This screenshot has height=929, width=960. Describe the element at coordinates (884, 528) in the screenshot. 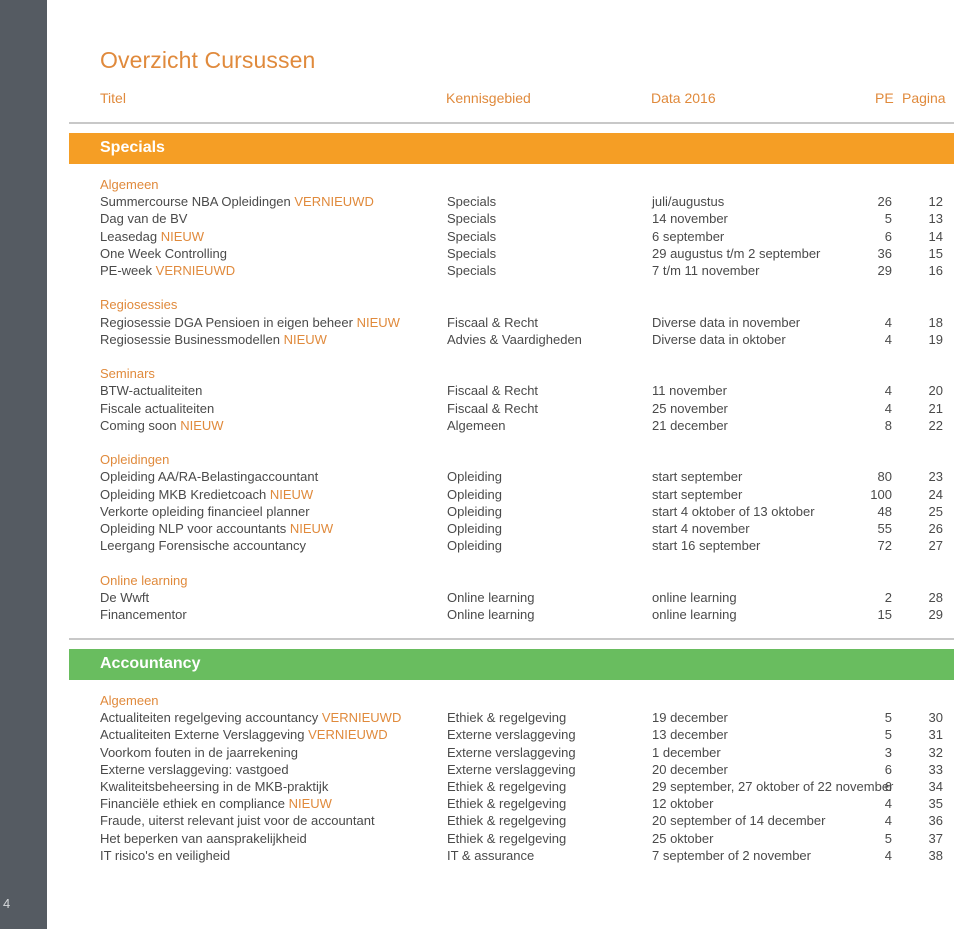

I see `course-pe: 55` at that location.